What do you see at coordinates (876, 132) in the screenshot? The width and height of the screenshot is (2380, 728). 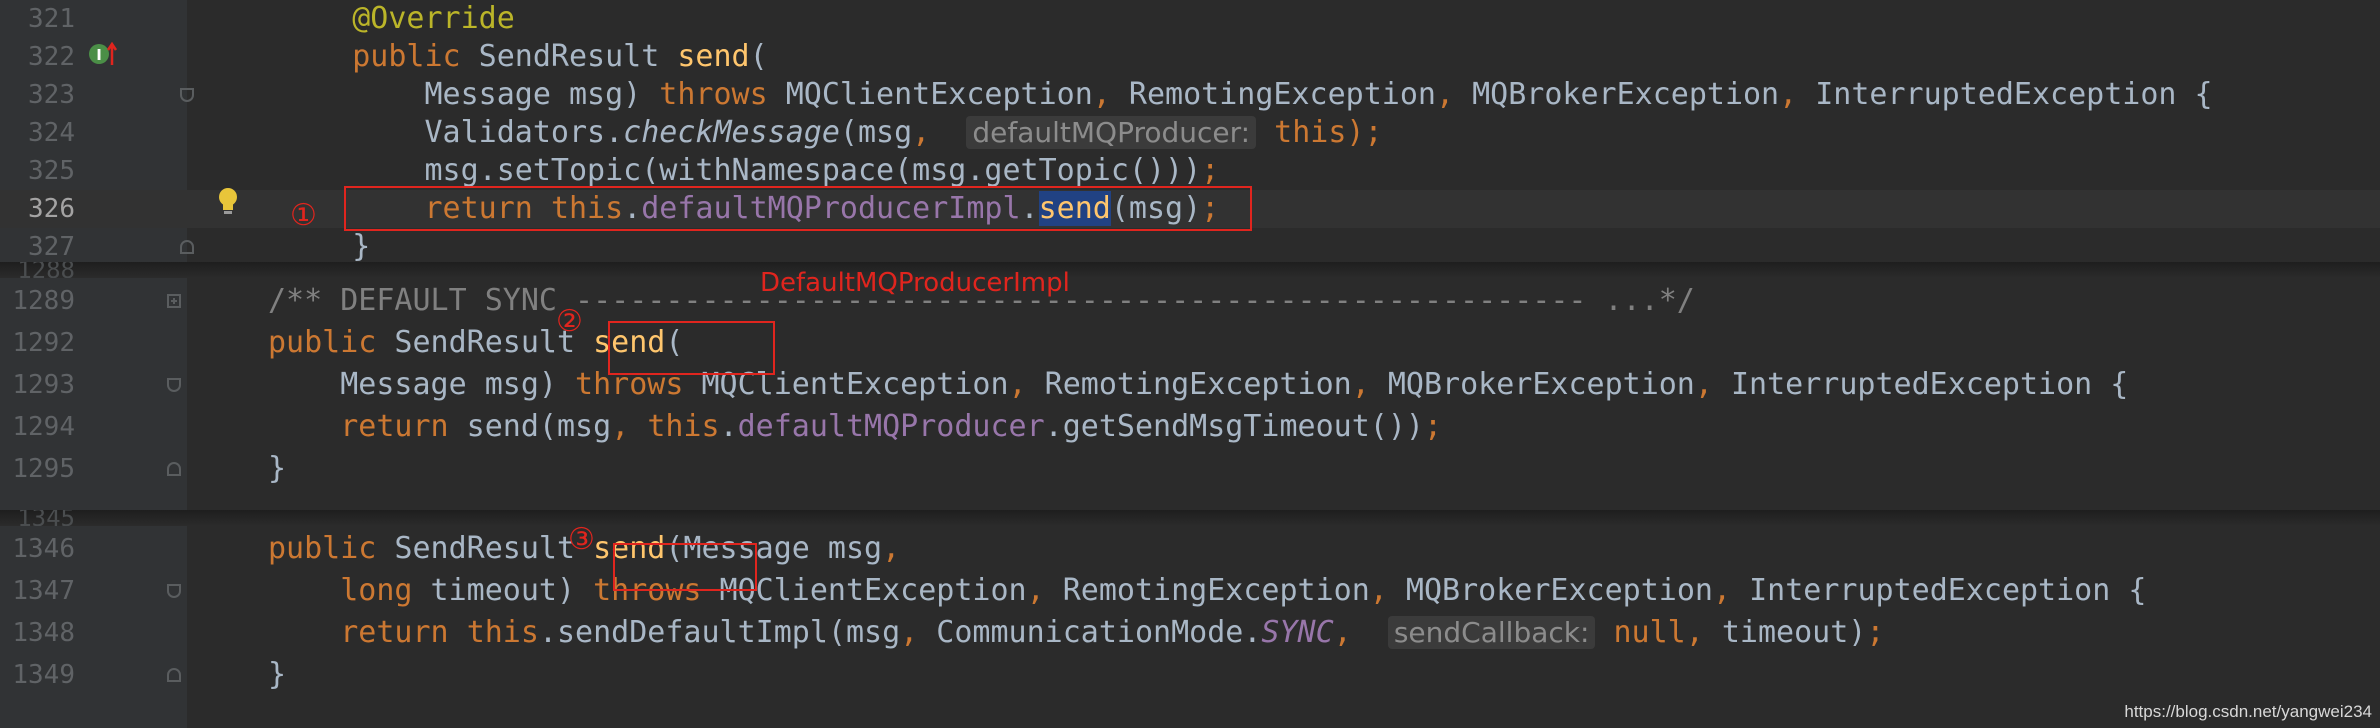 I see `code-token: (msg` at bounding box center [876, 132].